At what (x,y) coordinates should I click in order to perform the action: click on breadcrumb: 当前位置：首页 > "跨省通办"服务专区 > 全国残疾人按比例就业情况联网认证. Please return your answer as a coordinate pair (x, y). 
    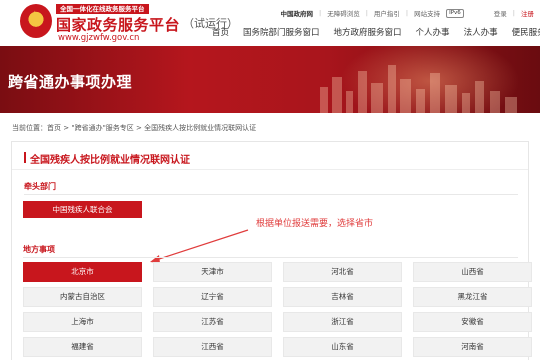
    Looking at the image, I should click on (134, 128).